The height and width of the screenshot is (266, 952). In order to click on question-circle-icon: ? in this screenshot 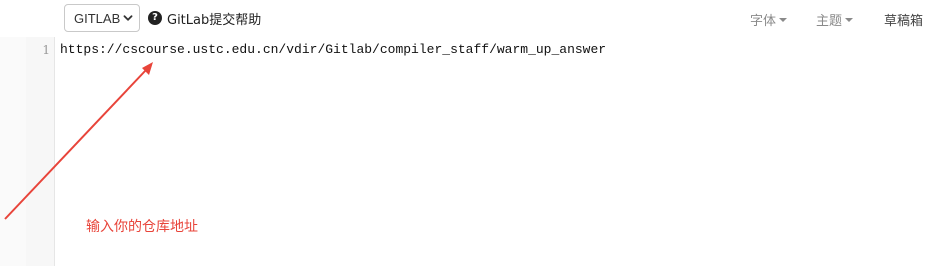, I will do `click(155, 18)`.